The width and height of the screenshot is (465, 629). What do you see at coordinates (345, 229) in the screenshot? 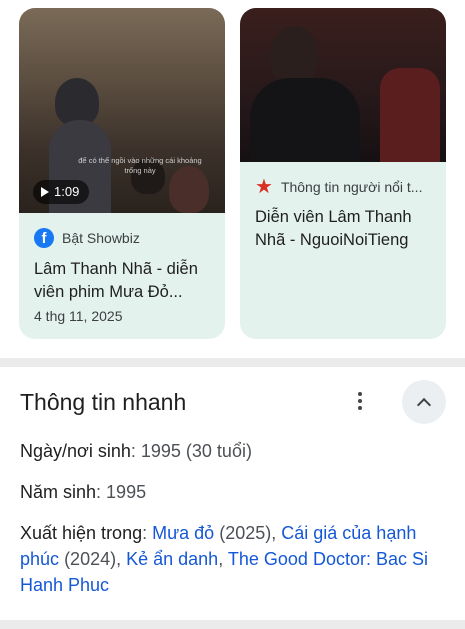
I see `card-title: Diễn viên Lâm Thanh Nhã - NguoiNoiTieng` at bounding box center [345, 229].